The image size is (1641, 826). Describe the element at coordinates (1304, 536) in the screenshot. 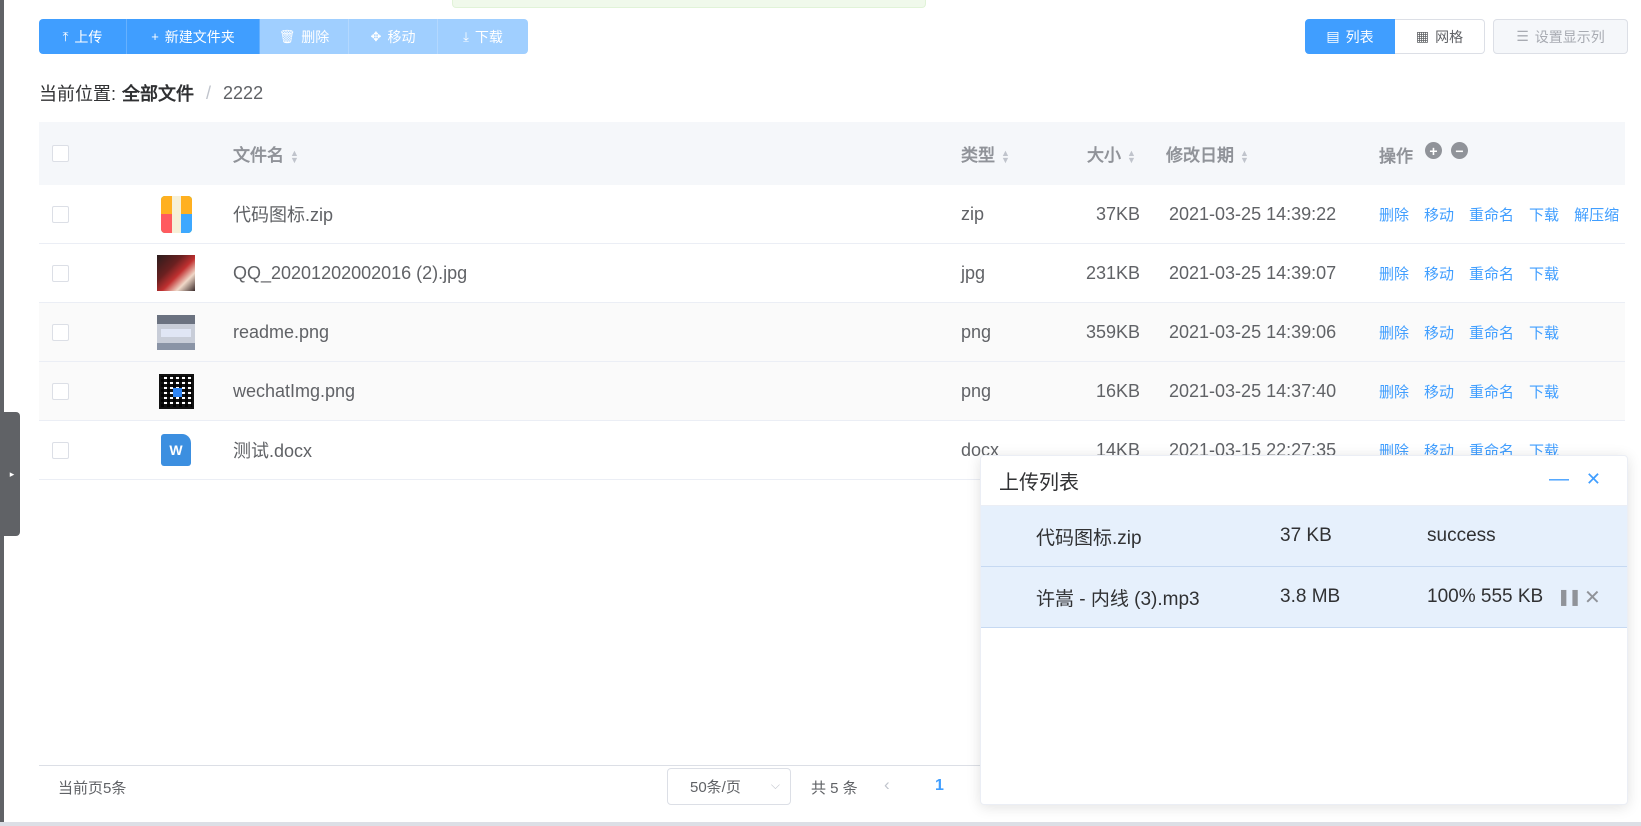

I see `upload-item: 代码图标.zip 37 KB success` at that location.